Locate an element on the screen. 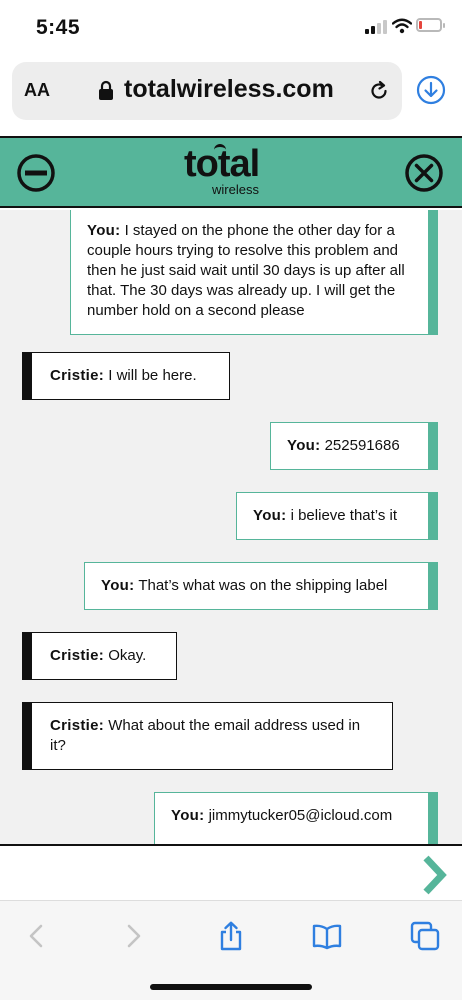 This screenshot has width=462, height=1000. send-arrow-icon is located at coordinates (434, 875).